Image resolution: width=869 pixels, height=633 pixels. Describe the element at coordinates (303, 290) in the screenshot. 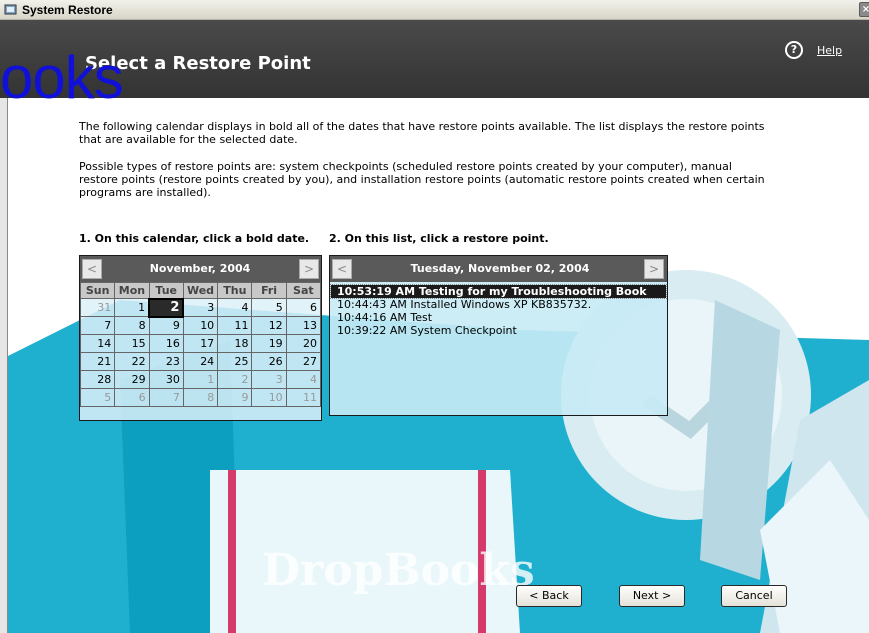

I see `weekday-header: Sat` at that location.